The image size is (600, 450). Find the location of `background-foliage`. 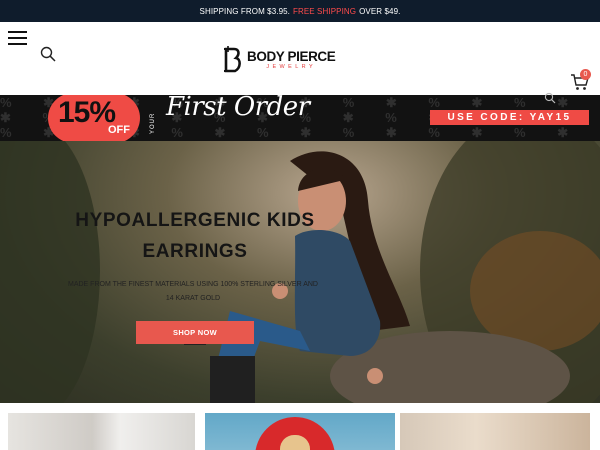

background-foliage is located at coordinates (50, 272).